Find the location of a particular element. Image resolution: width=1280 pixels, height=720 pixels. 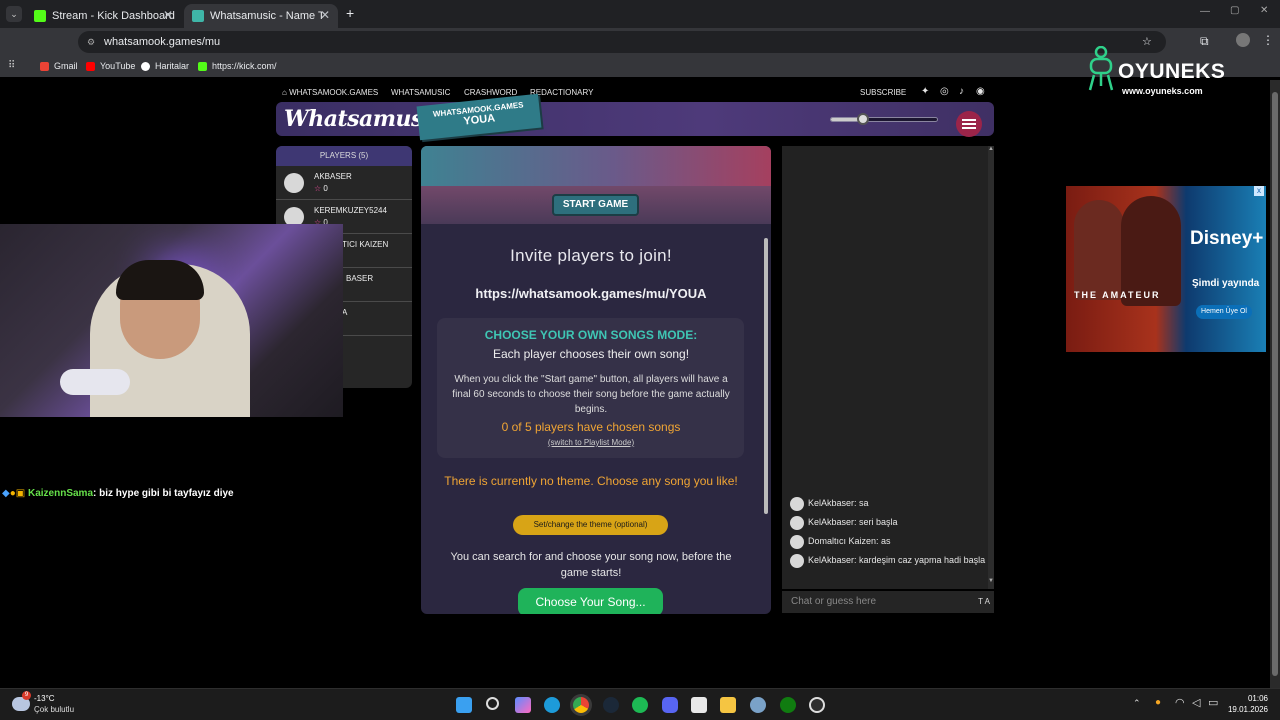

tab-kick-dashboard: Stream - Kick Dashboard ✕ is located at coordinates (103, 16).